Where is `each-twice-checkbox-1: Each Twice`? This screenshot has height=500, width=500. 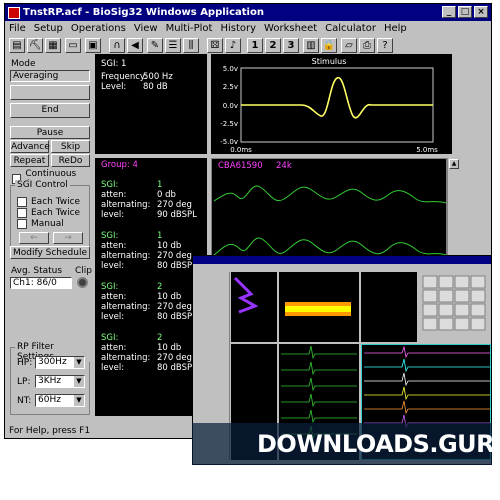 each-twice-checkbox-1: Each Twice is located at coordinates (48, 202).